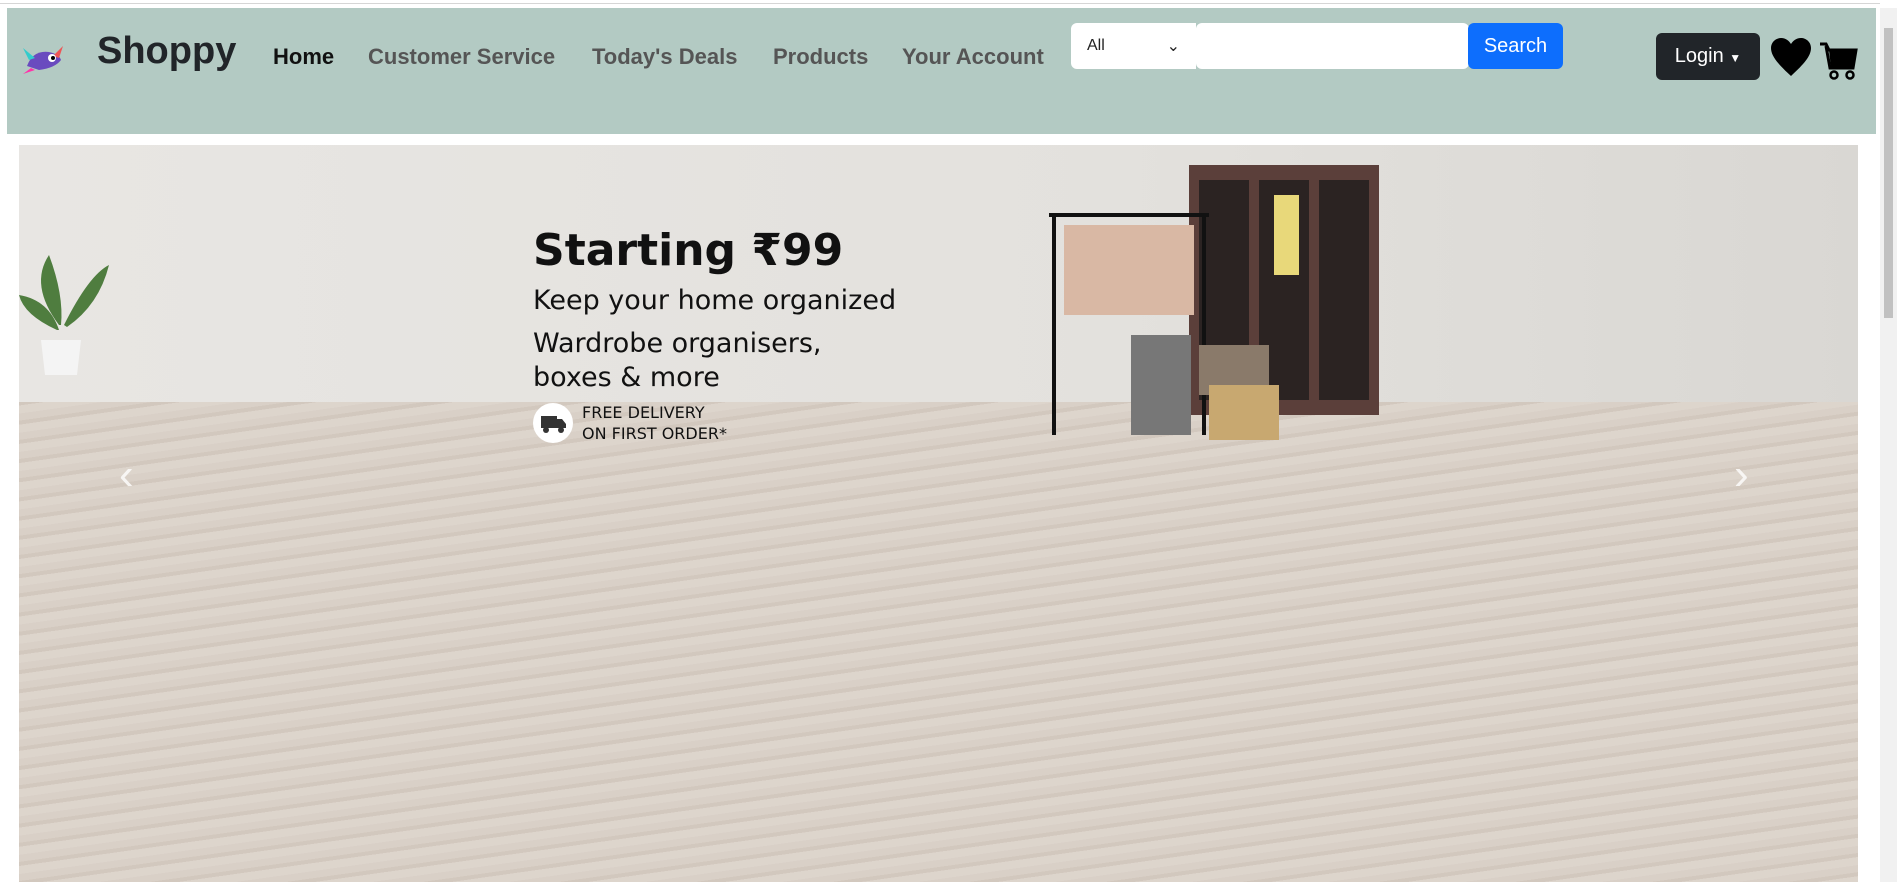 The image size is (1897, 882). Describe the element at coordinates (64, 315) in the screenshot. I see `plant-image` at that location.